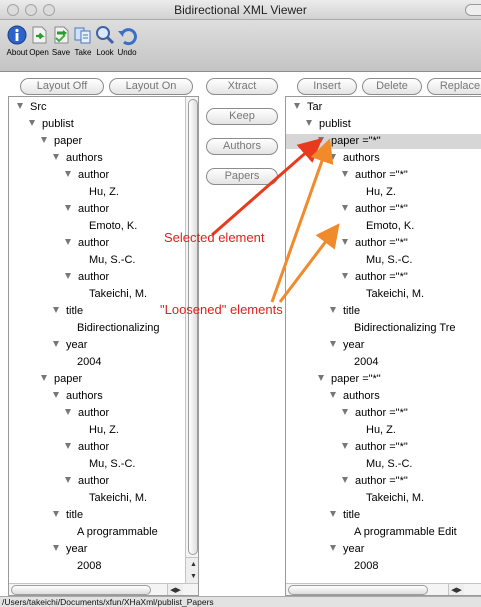  Describe the element at coordinates (221, 309) in the screenshot. I see `loosened-elements-annotation: "Loosened" elements` at that location.